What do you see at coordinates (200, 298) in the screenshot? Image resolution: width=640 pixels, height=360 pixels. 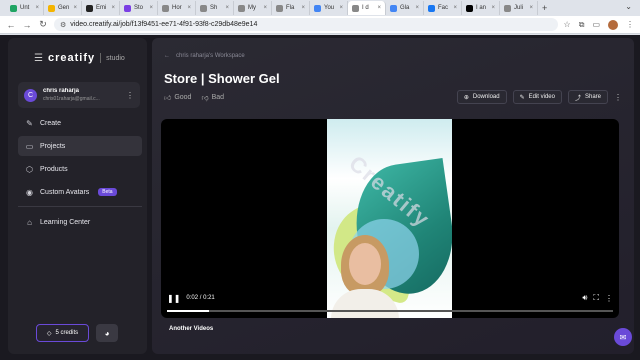 I see `time-display: 0:02 / 0:21` at bounding box center [200, 298].